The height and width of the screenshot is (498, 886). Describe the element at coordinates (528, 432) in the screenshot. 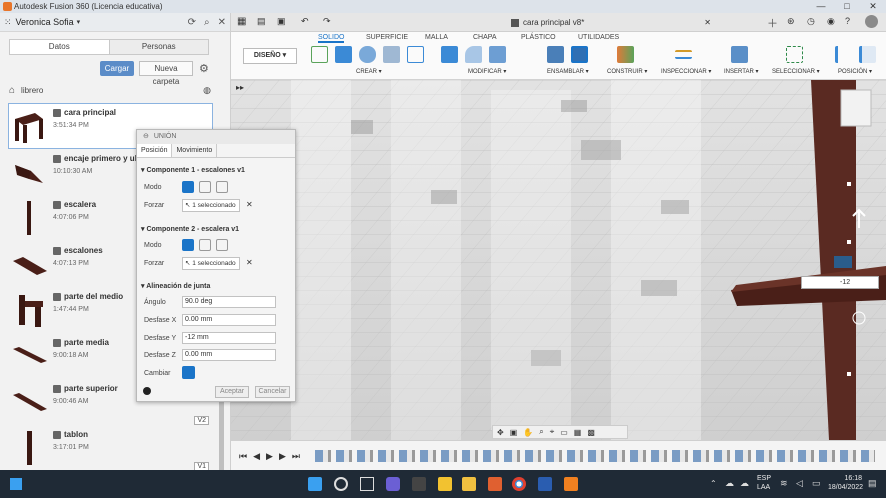

I see `pan-icon: ✋` at that location.